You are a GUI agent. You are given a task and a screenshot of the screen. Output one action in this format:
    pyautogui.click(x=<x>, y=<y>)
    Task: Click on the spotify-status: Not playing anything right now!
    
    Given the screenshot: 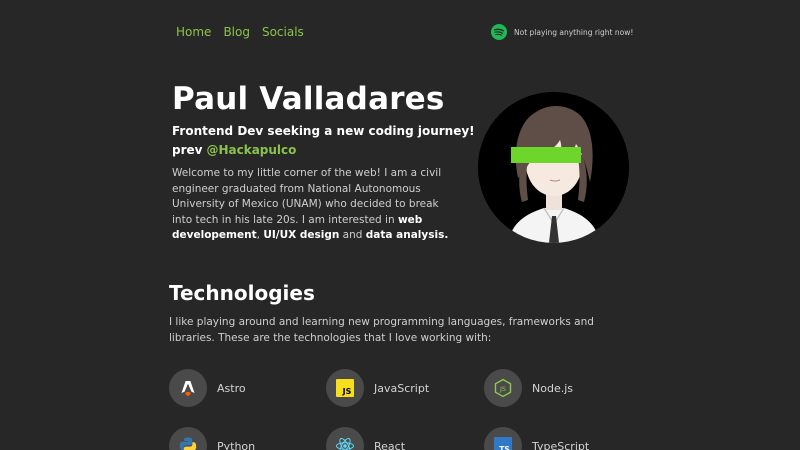 What is the action you would take?
    pyautogui.click(x=562, y=32)
    